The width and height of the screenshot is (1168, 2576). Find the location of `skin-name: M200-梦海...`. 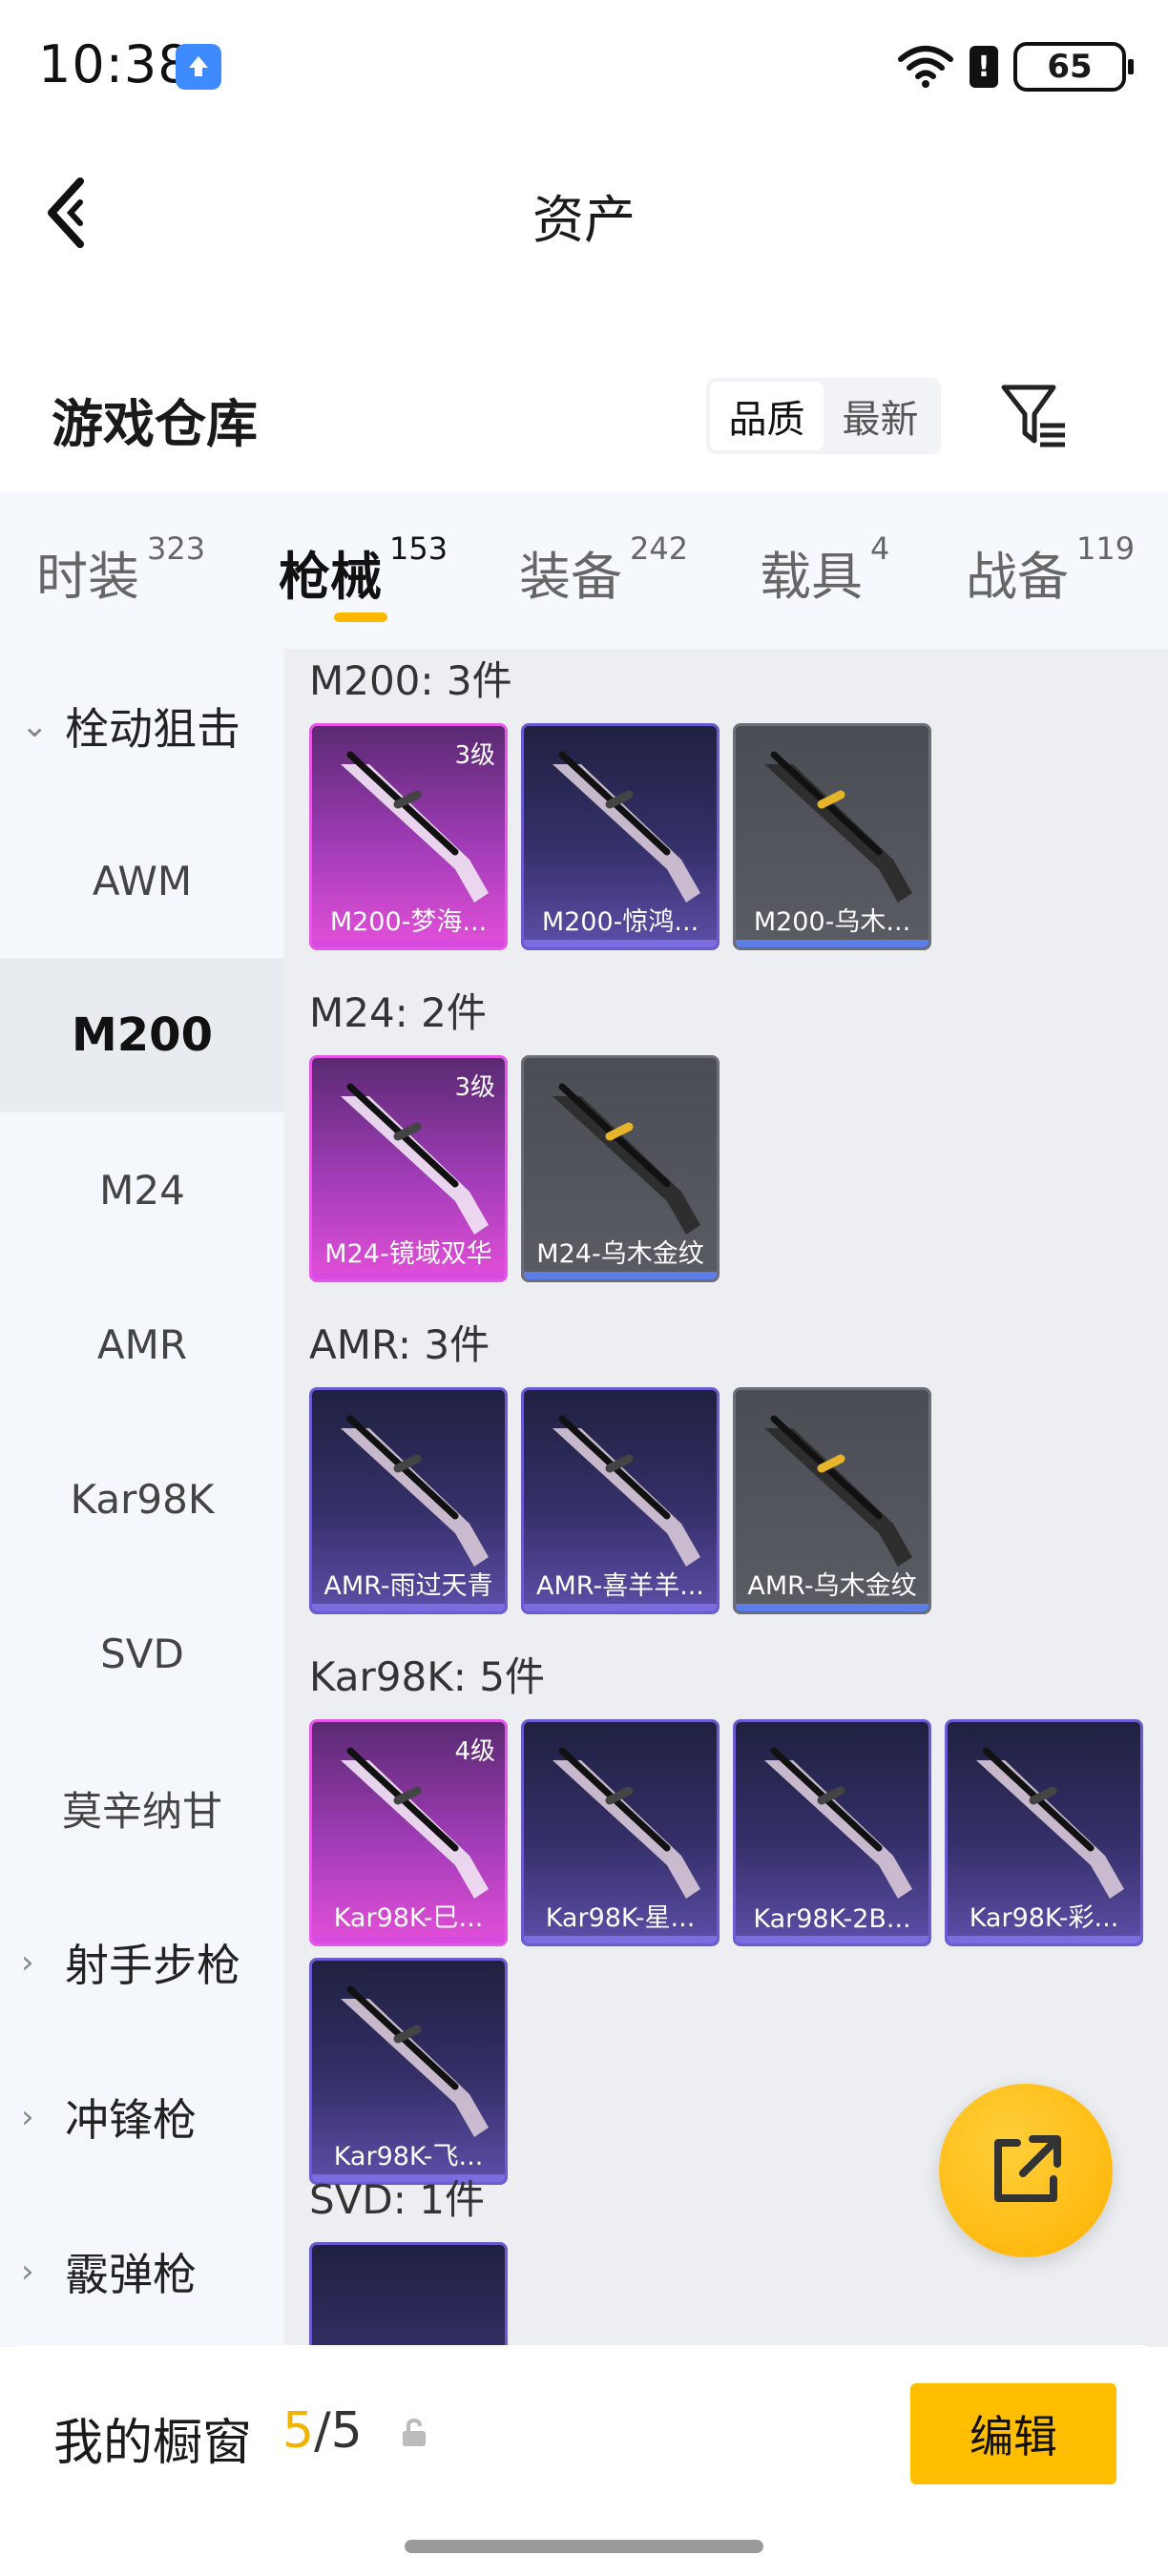

skin-name: M200-梦海... is located at coordinates (408, 922).